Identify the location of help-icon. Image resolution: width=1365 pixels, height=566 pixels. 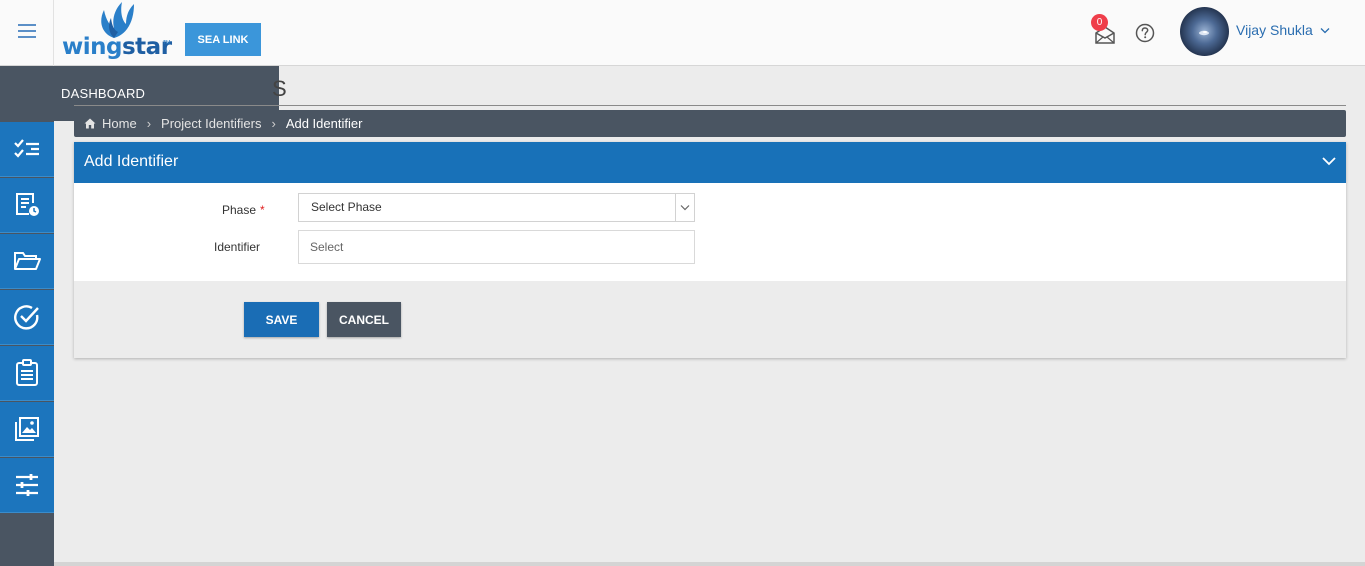
(1145, 33).